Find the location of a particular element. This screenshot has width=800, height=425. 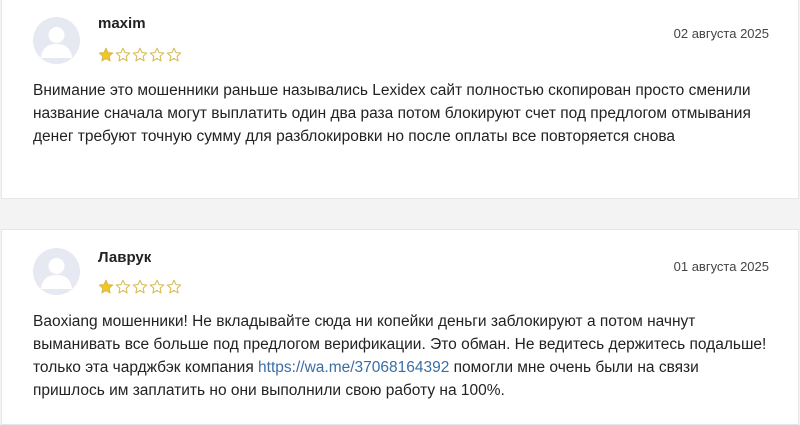

review-author: Лаврук is located at coordinates (125, 257).